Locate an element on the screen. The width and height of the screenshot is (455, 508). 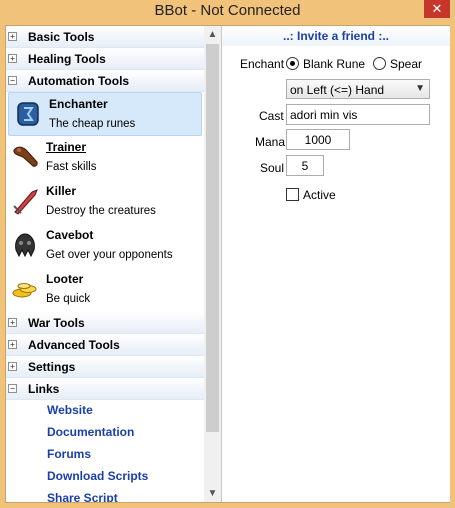
group-label: Automation Tools is located at coordinates (79, 81).